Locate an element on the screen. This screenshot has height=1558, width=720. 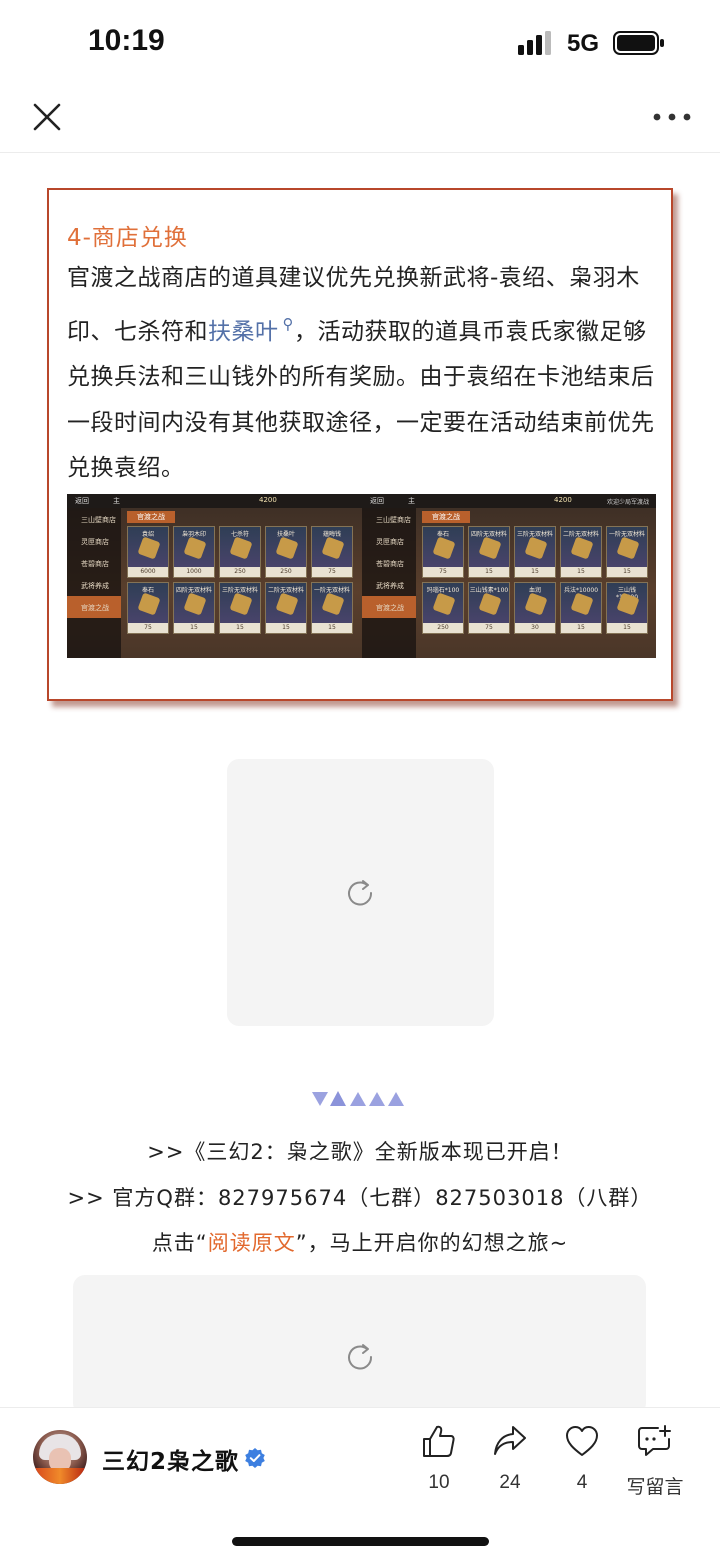
read-original-link: 阅读原文 is located at coordinates (252, 1243).